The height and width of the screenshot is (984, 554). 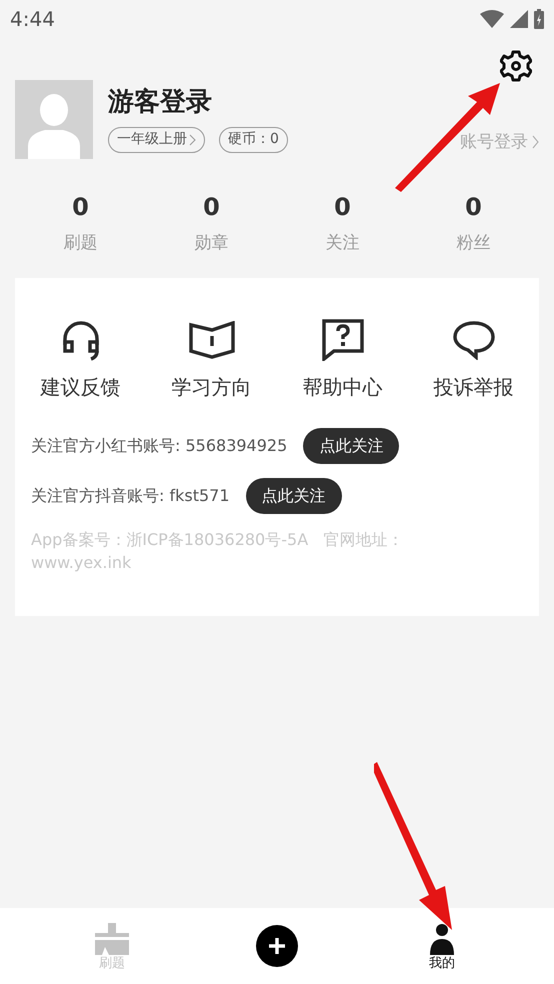 I want to click on status-time: 4:44, so click(x=32, y=19).